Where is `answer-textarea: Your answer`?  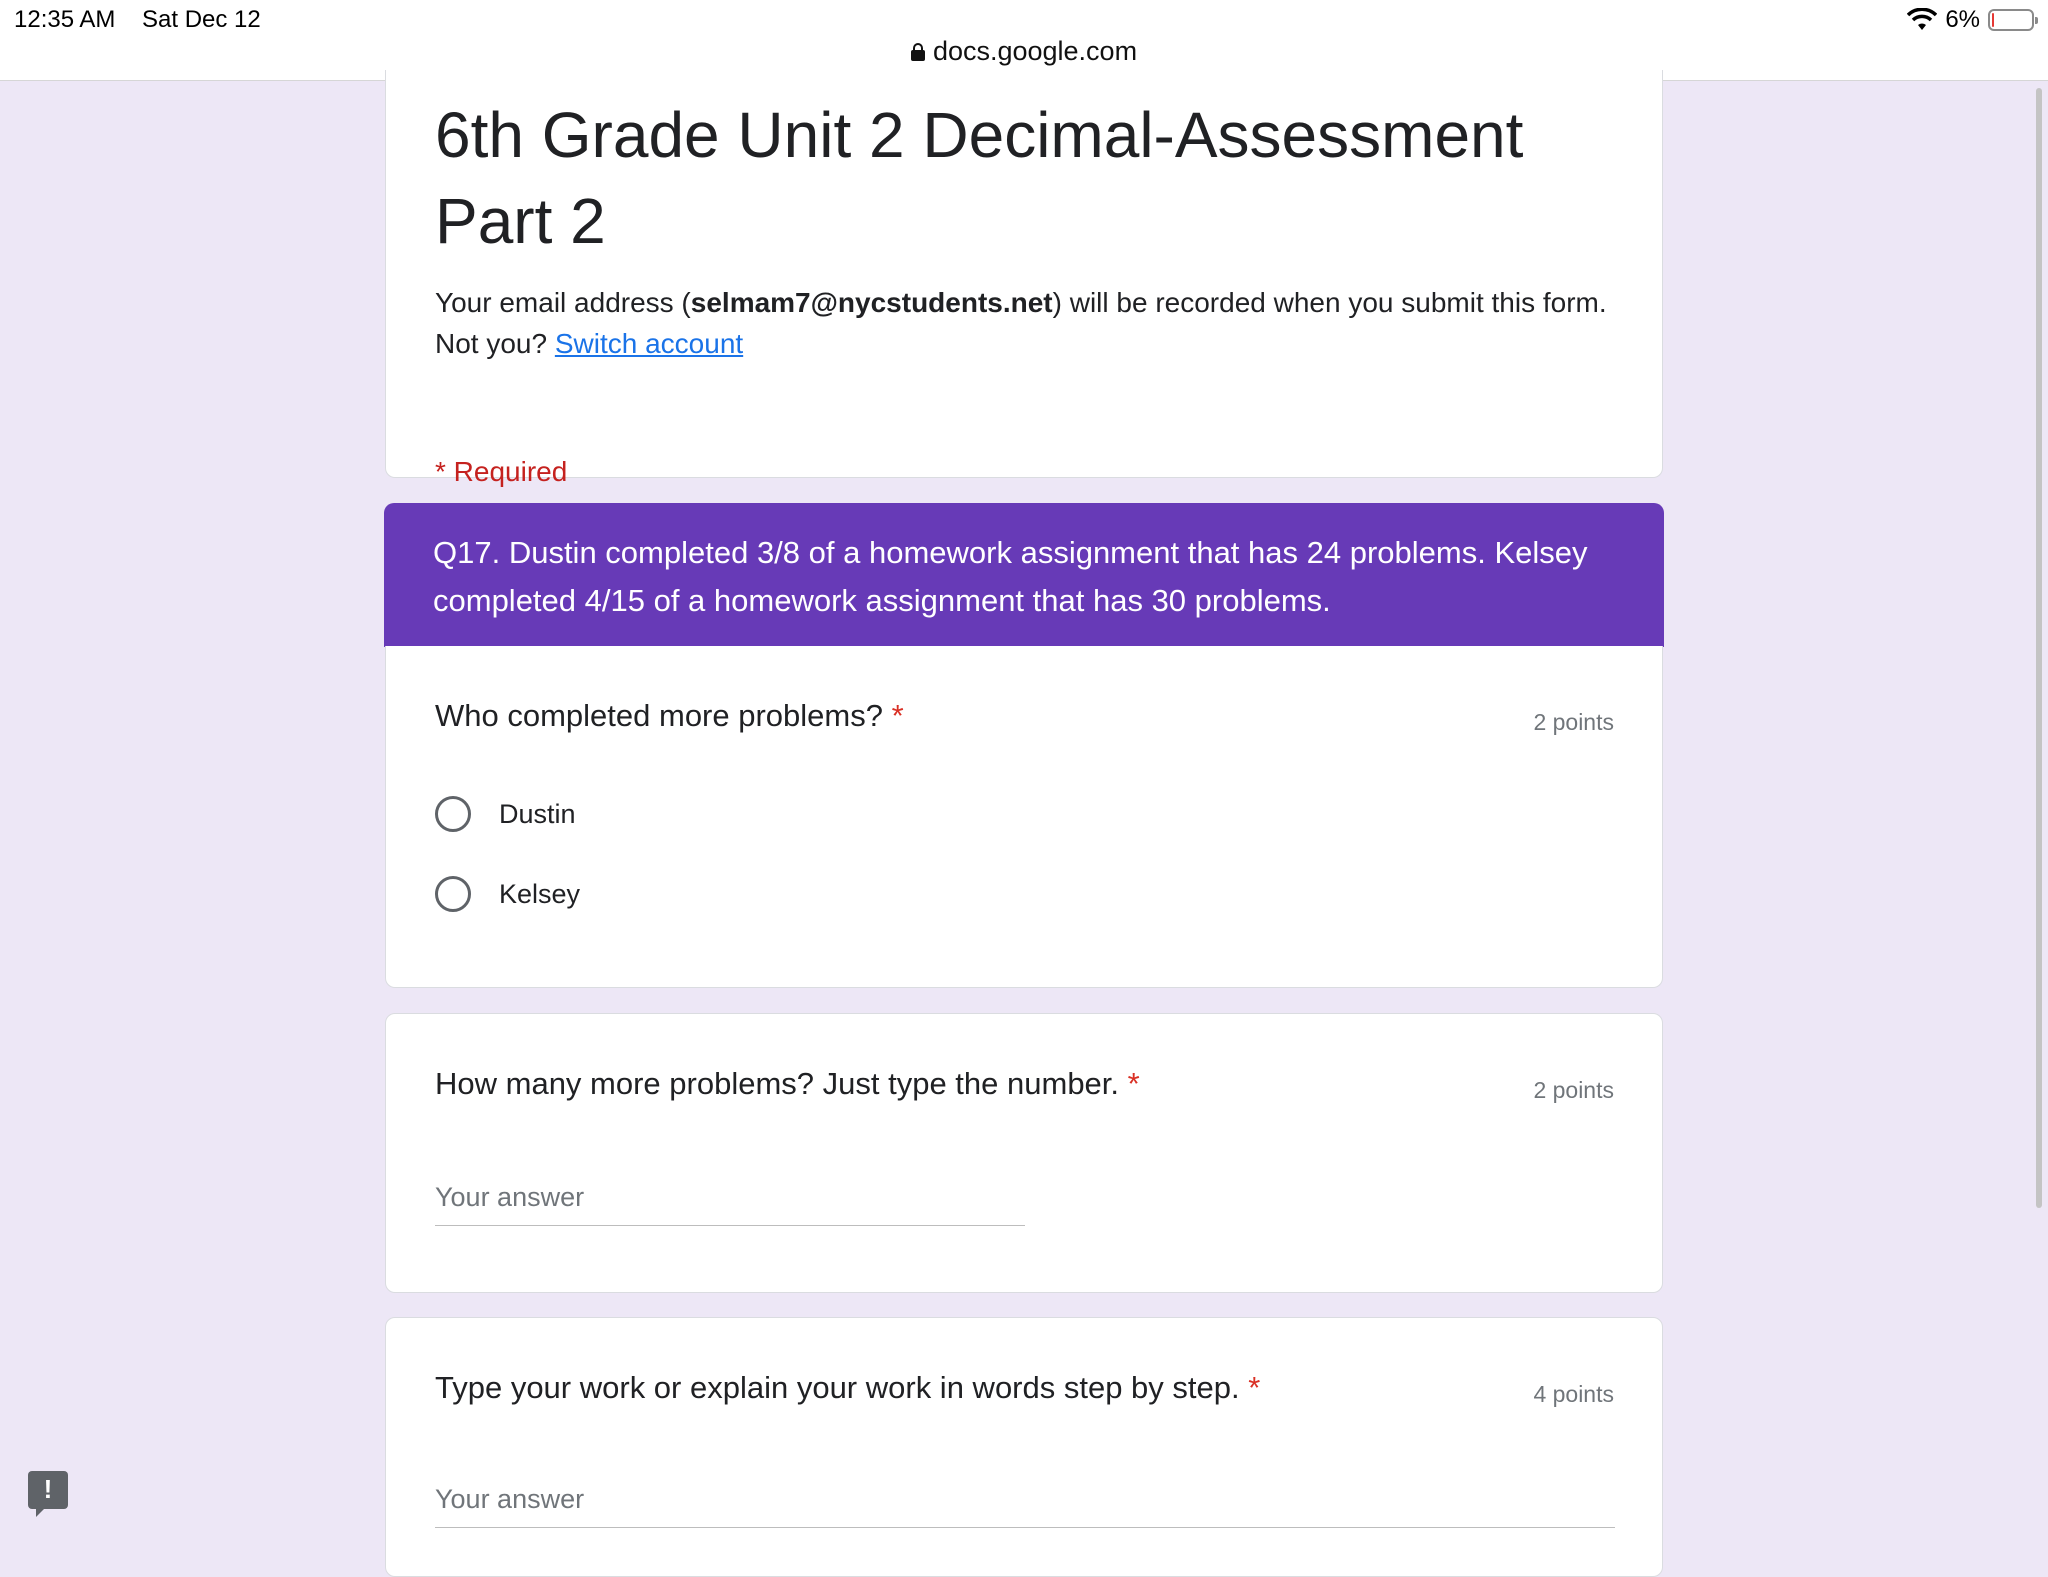
answer-textarea: Your answer is located at coordinates (1025, 1506).